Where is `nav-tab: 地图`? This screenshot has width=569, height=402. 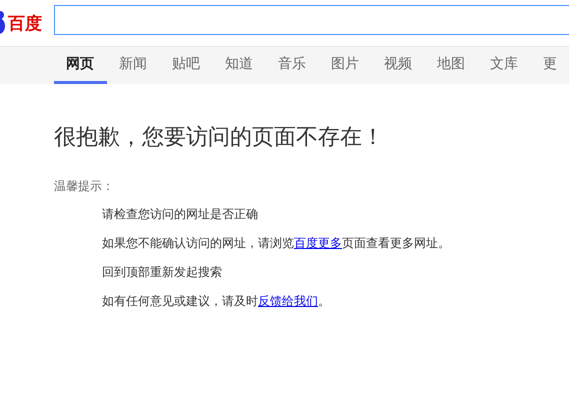
nav-tab: 地图 is located at coordinates (451, 65).